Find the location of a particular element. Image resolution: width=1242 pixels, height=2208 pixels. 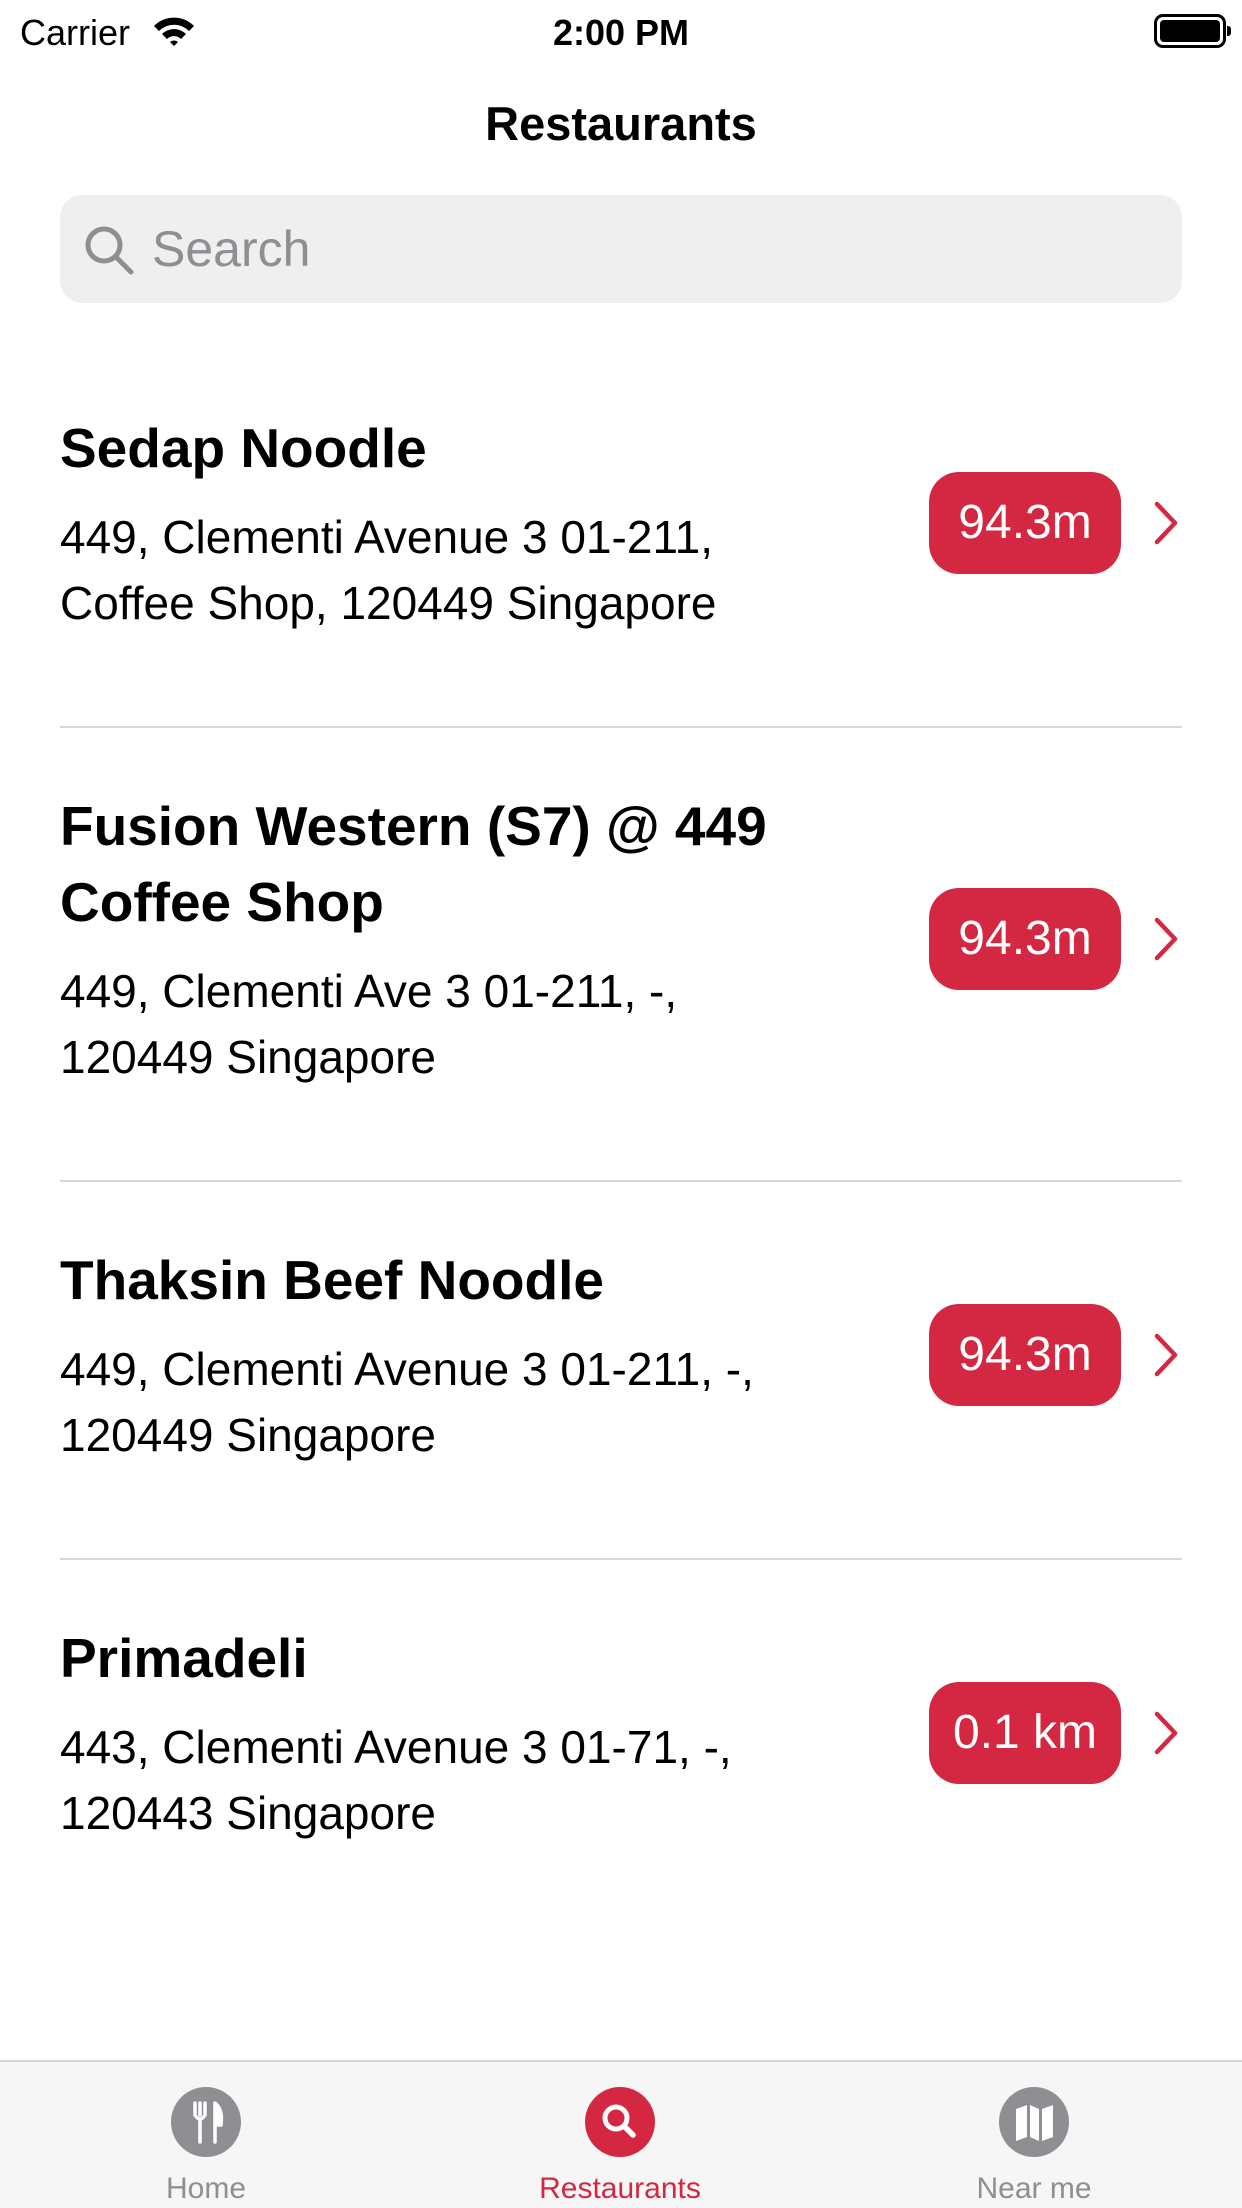

status-bar: Carrier 2:00 PM is located at coordinates (621, 31).